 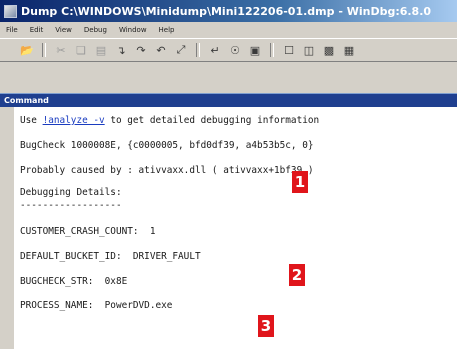 I want to click on cut-icon: ✂, so click(x=61, y=50).